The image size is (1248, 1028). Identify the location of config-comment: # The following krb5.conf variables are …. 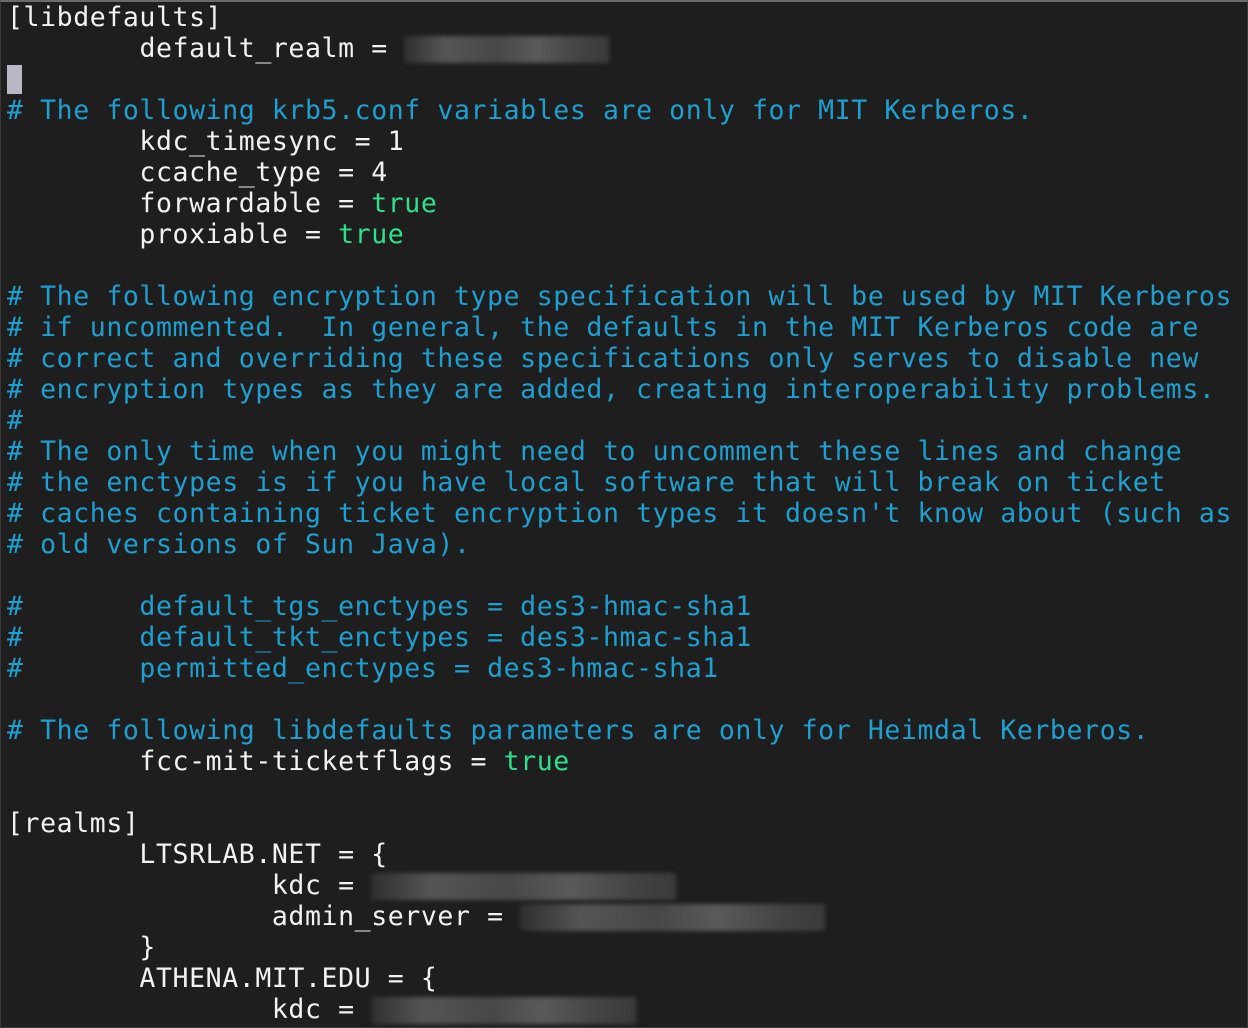
(520, 110).